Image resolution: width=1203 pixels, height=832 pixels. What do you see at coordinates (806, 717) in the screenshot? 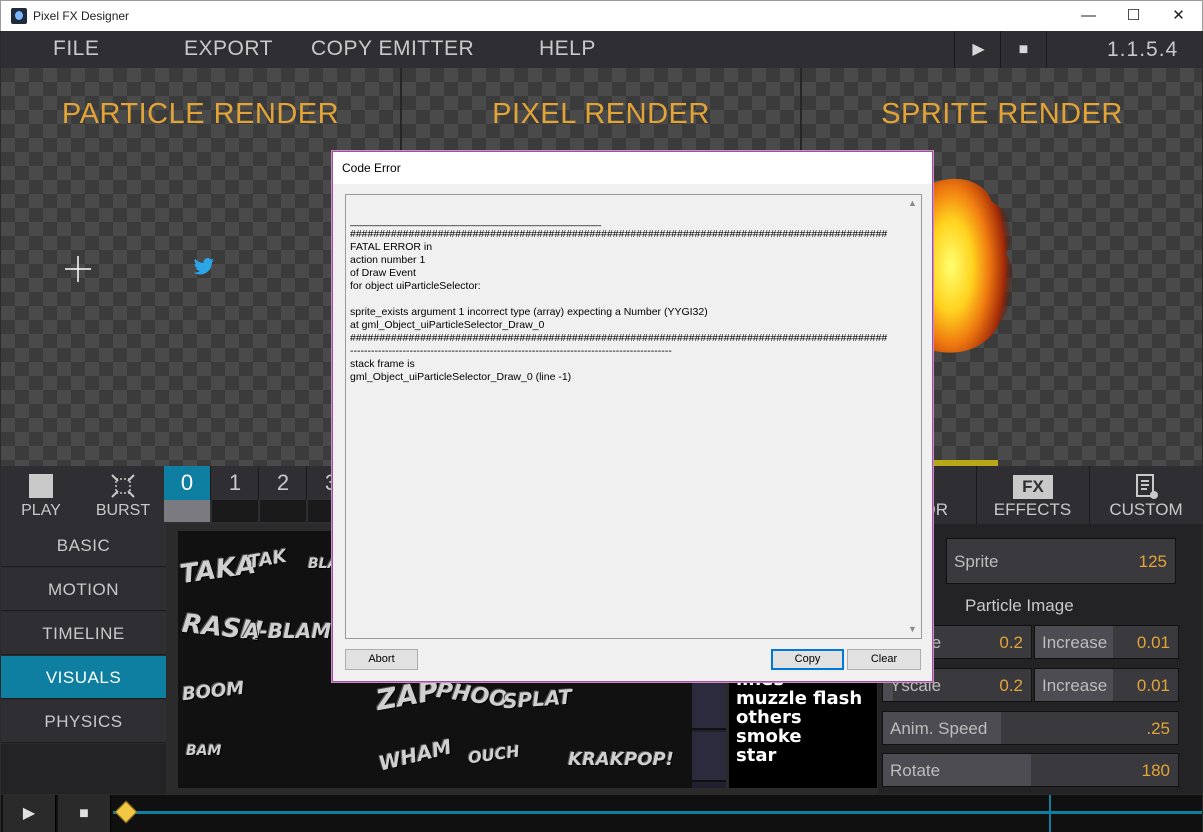
I see `list-item: others` at bounding box center [806, 717].